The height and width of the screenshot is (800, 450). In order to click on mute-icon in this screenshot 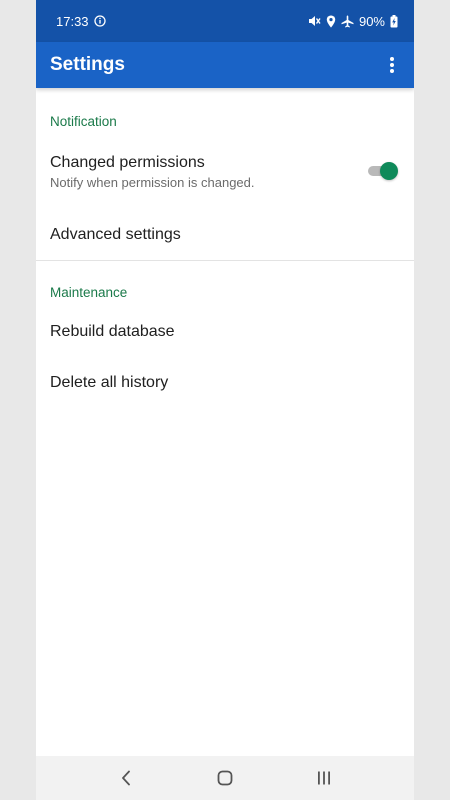, I will do `click(314, 21)`.